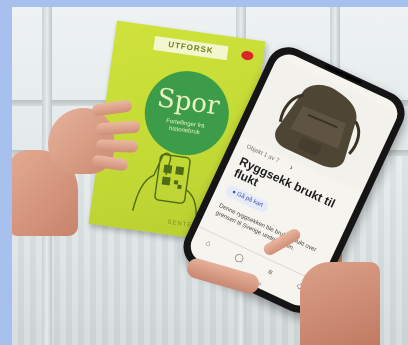 The width and height of the screenshot is (408, 345). I want to click on chevron-right-icon: ›, so click(291, 167).